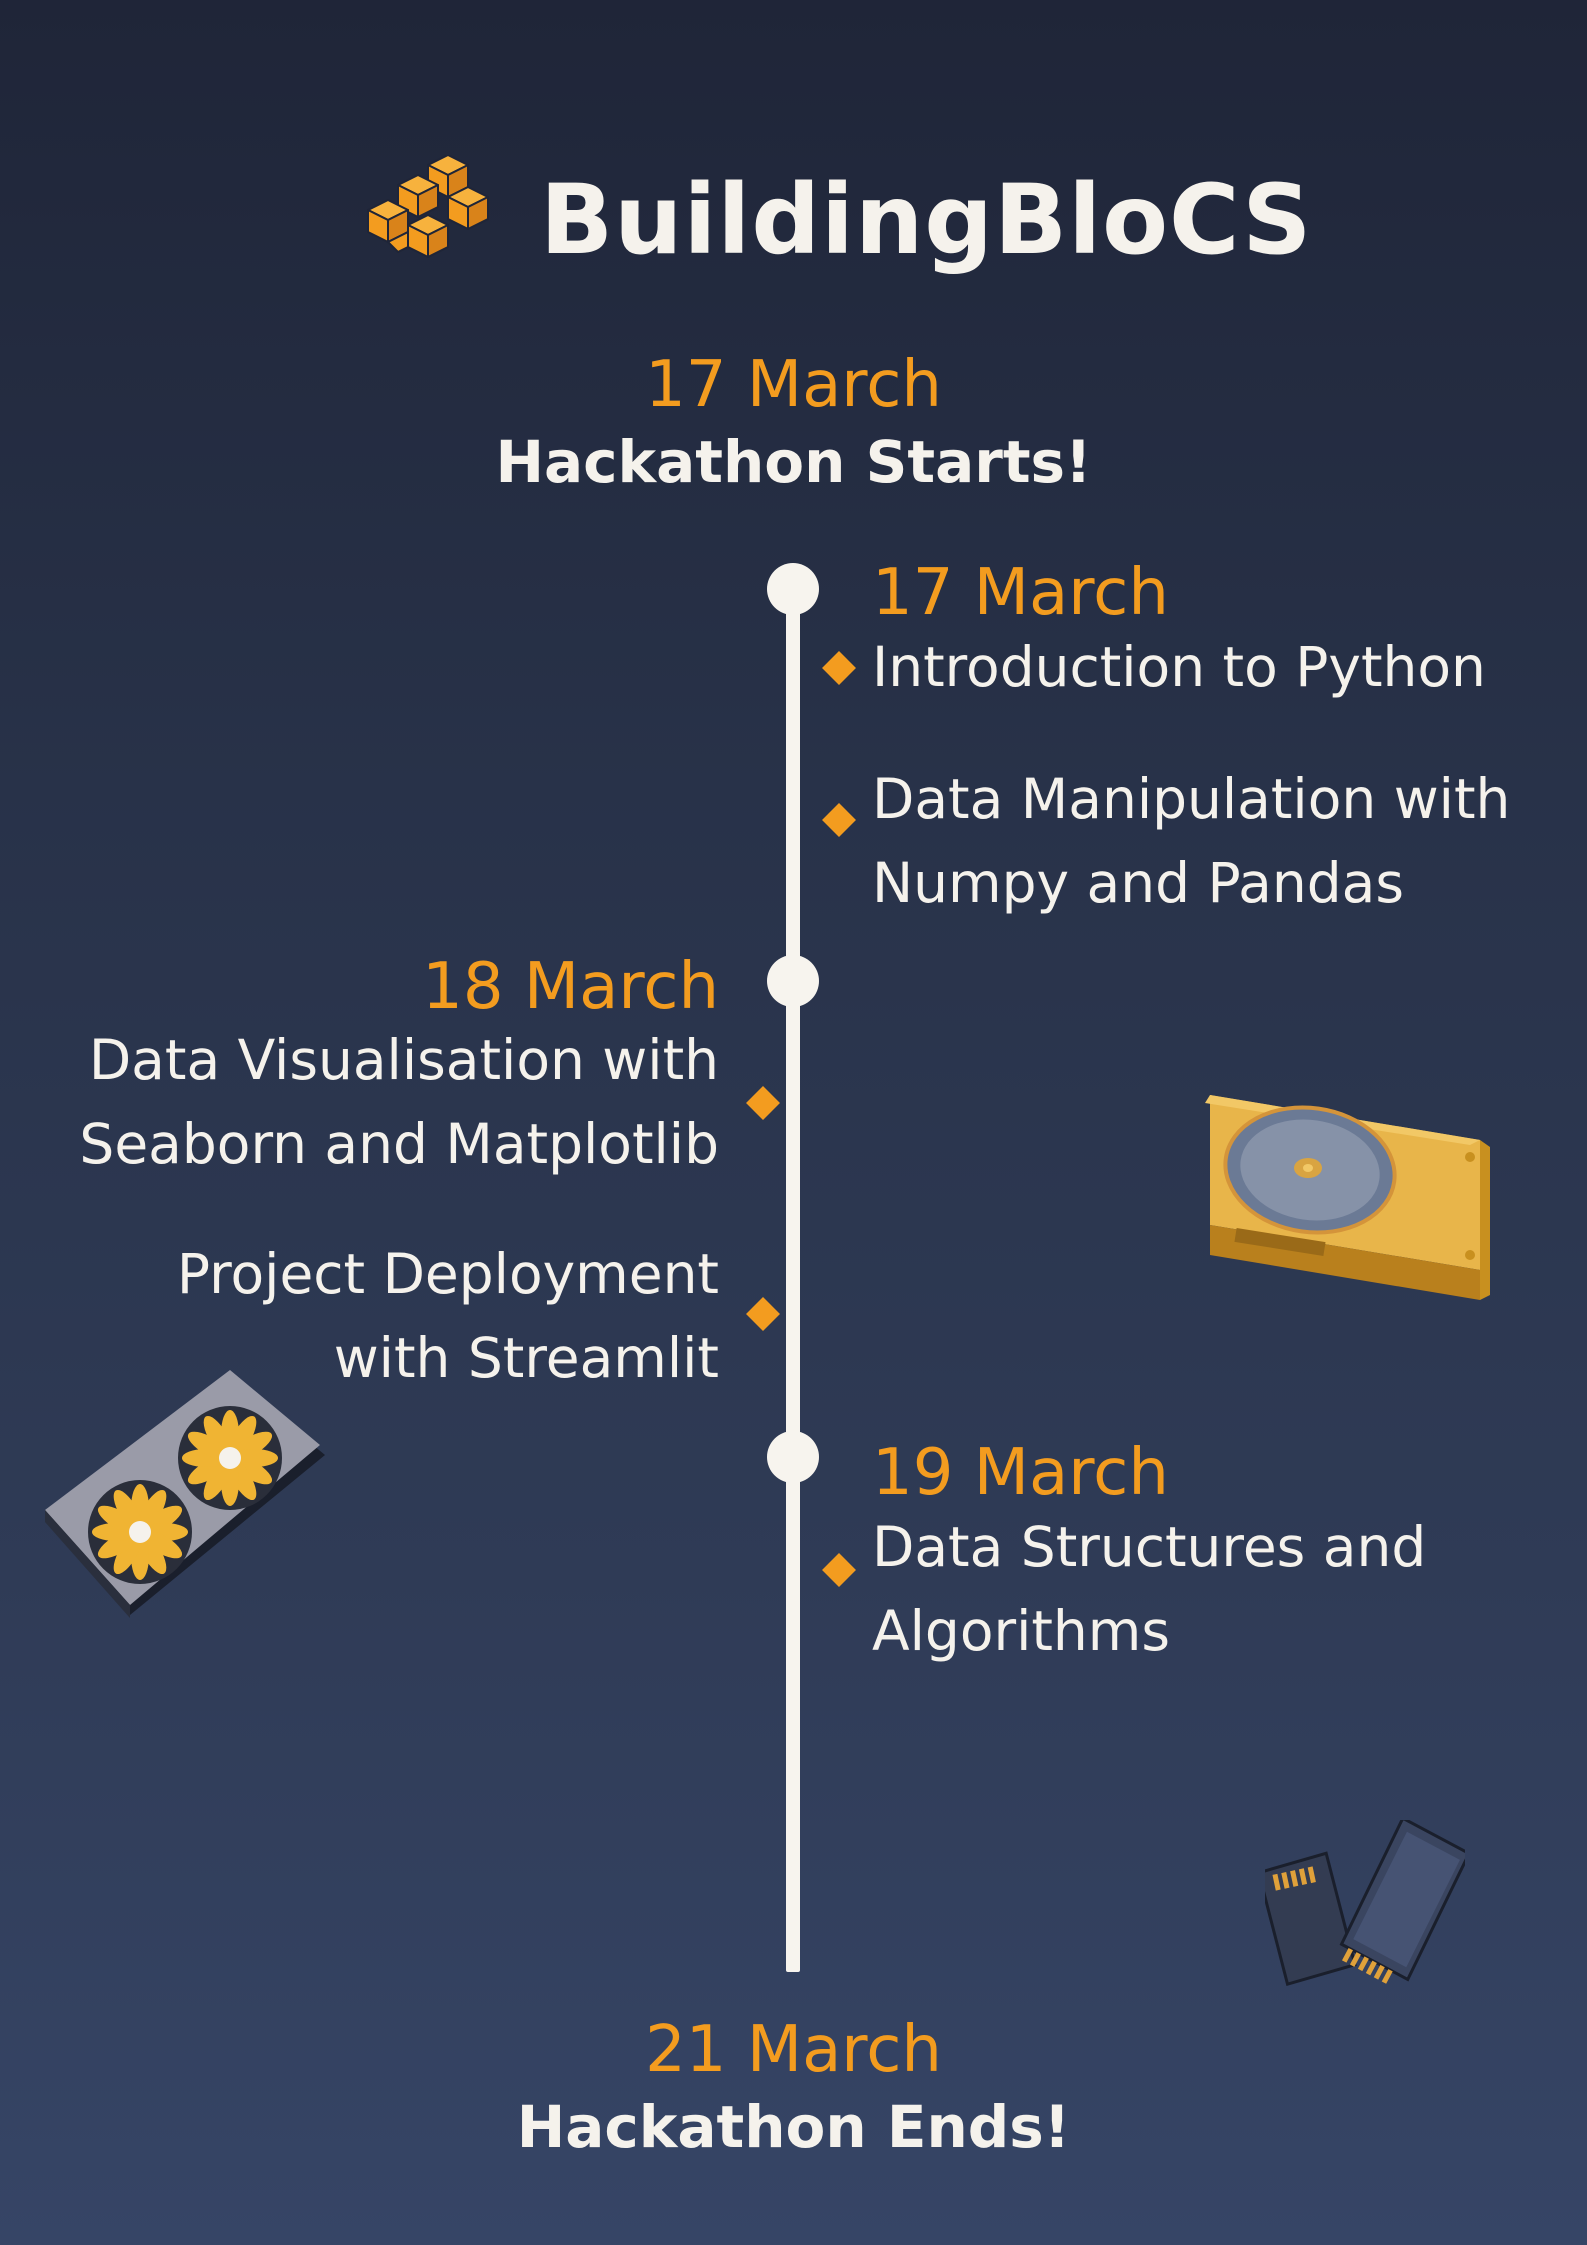 The width and height of the screenshot is (1587, 2245). What do you see at coordinates (570, 987) in the screenshot?
I see `day-date: 18 March` at bounding box center [570, 987].